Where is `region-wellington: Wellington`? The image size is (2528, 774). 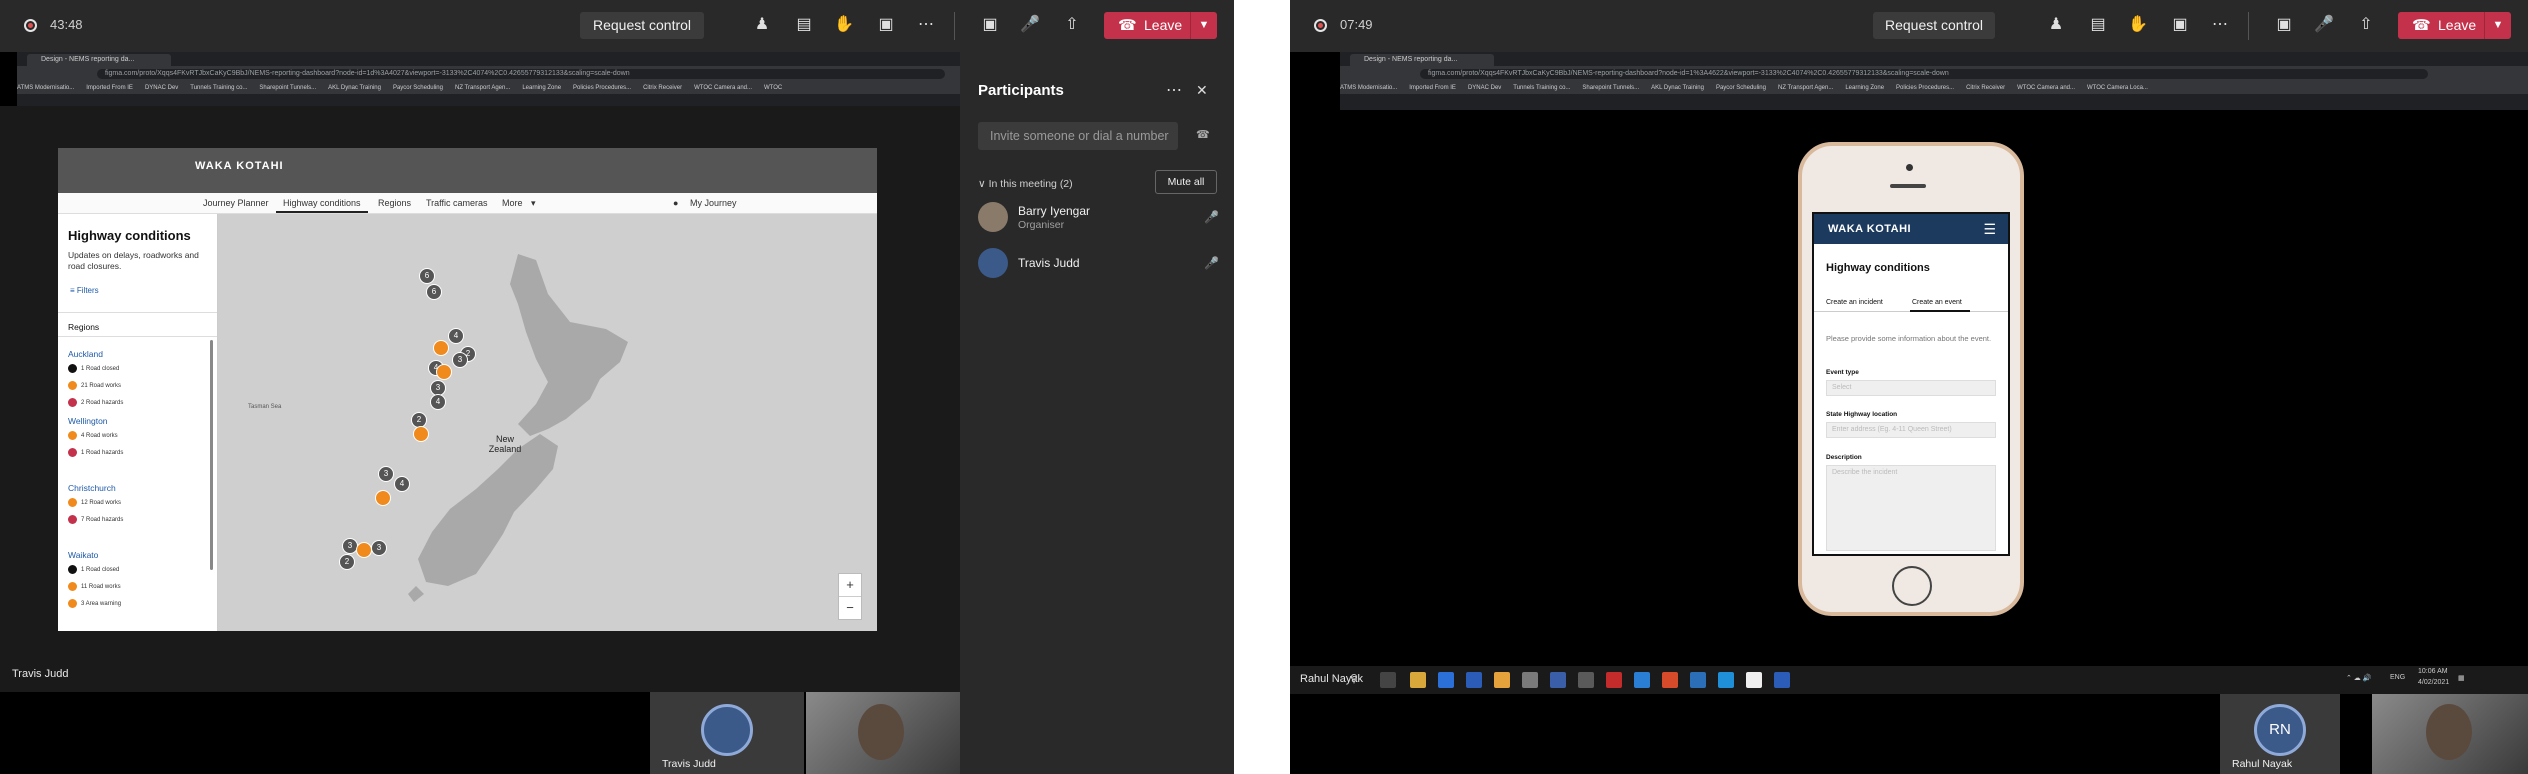 region-wellington: Wellington is located at coordinates (88, 421).